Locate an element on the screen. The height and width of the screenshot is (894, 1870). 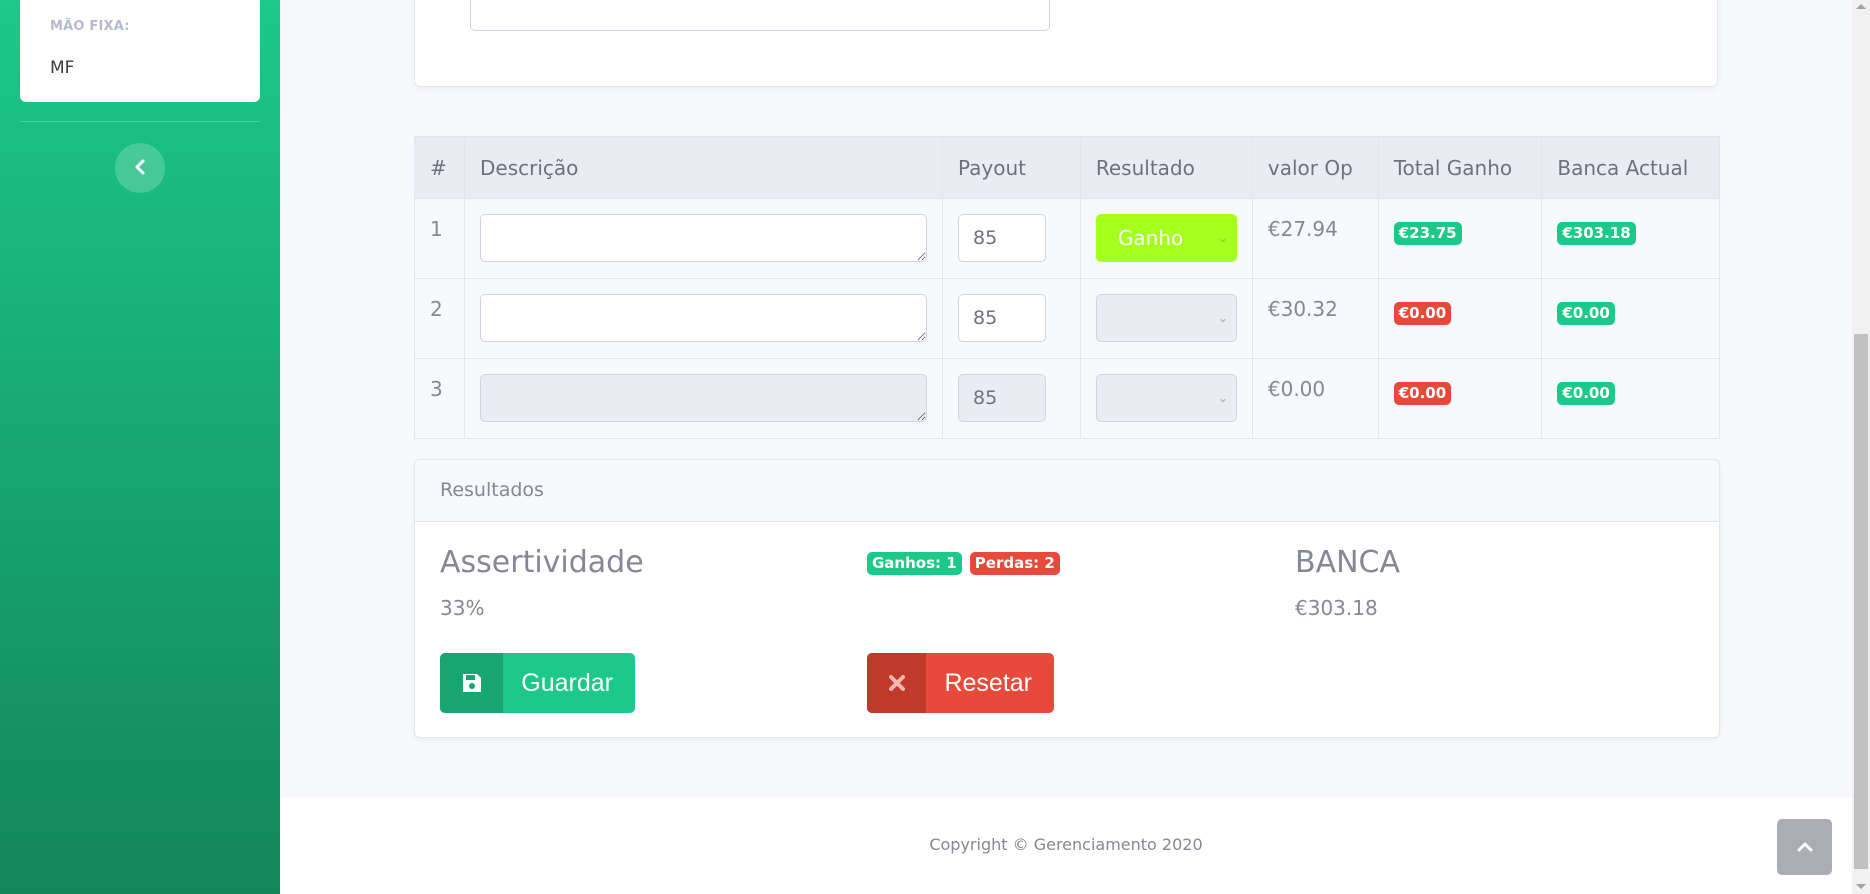
losses-badge: Perdas: 2 is located at coordinates (1014, 563).